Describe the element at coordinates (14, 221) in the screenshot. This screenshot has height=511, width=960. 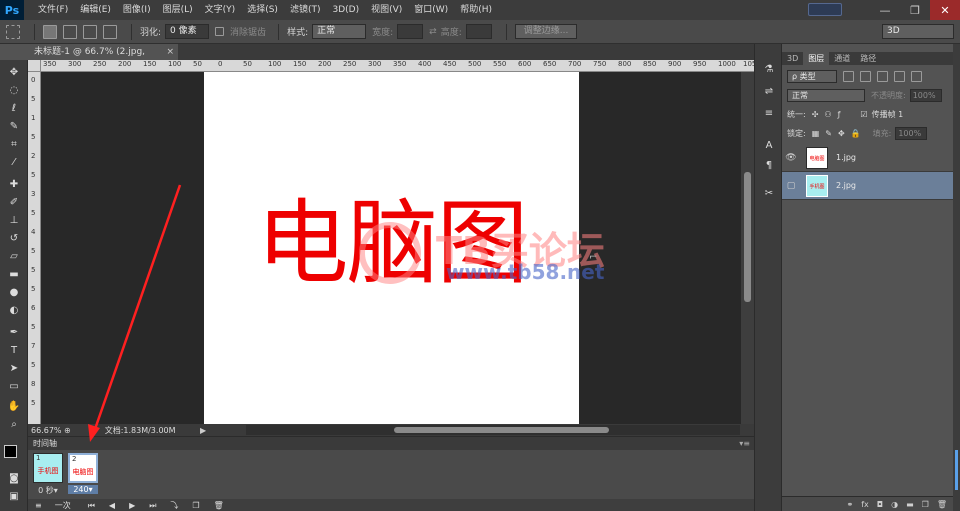
I see `clone-stamp-icon: ⊥` at that location.